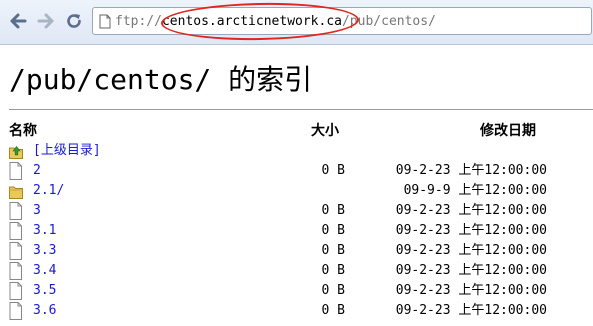  What do you see at coordinates (44, 271) in the screenshot?
I see `entry-link: 3.4` at bounding box center [44, 271].